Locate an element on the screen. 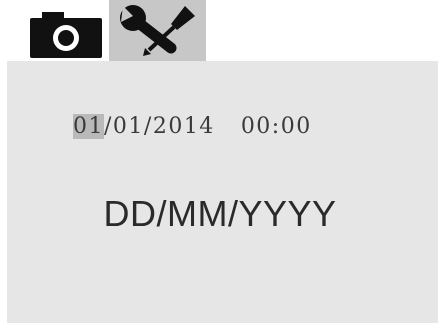 This screenshot has width=440, height=326. camera-icon is located at coordinates (66, 35).